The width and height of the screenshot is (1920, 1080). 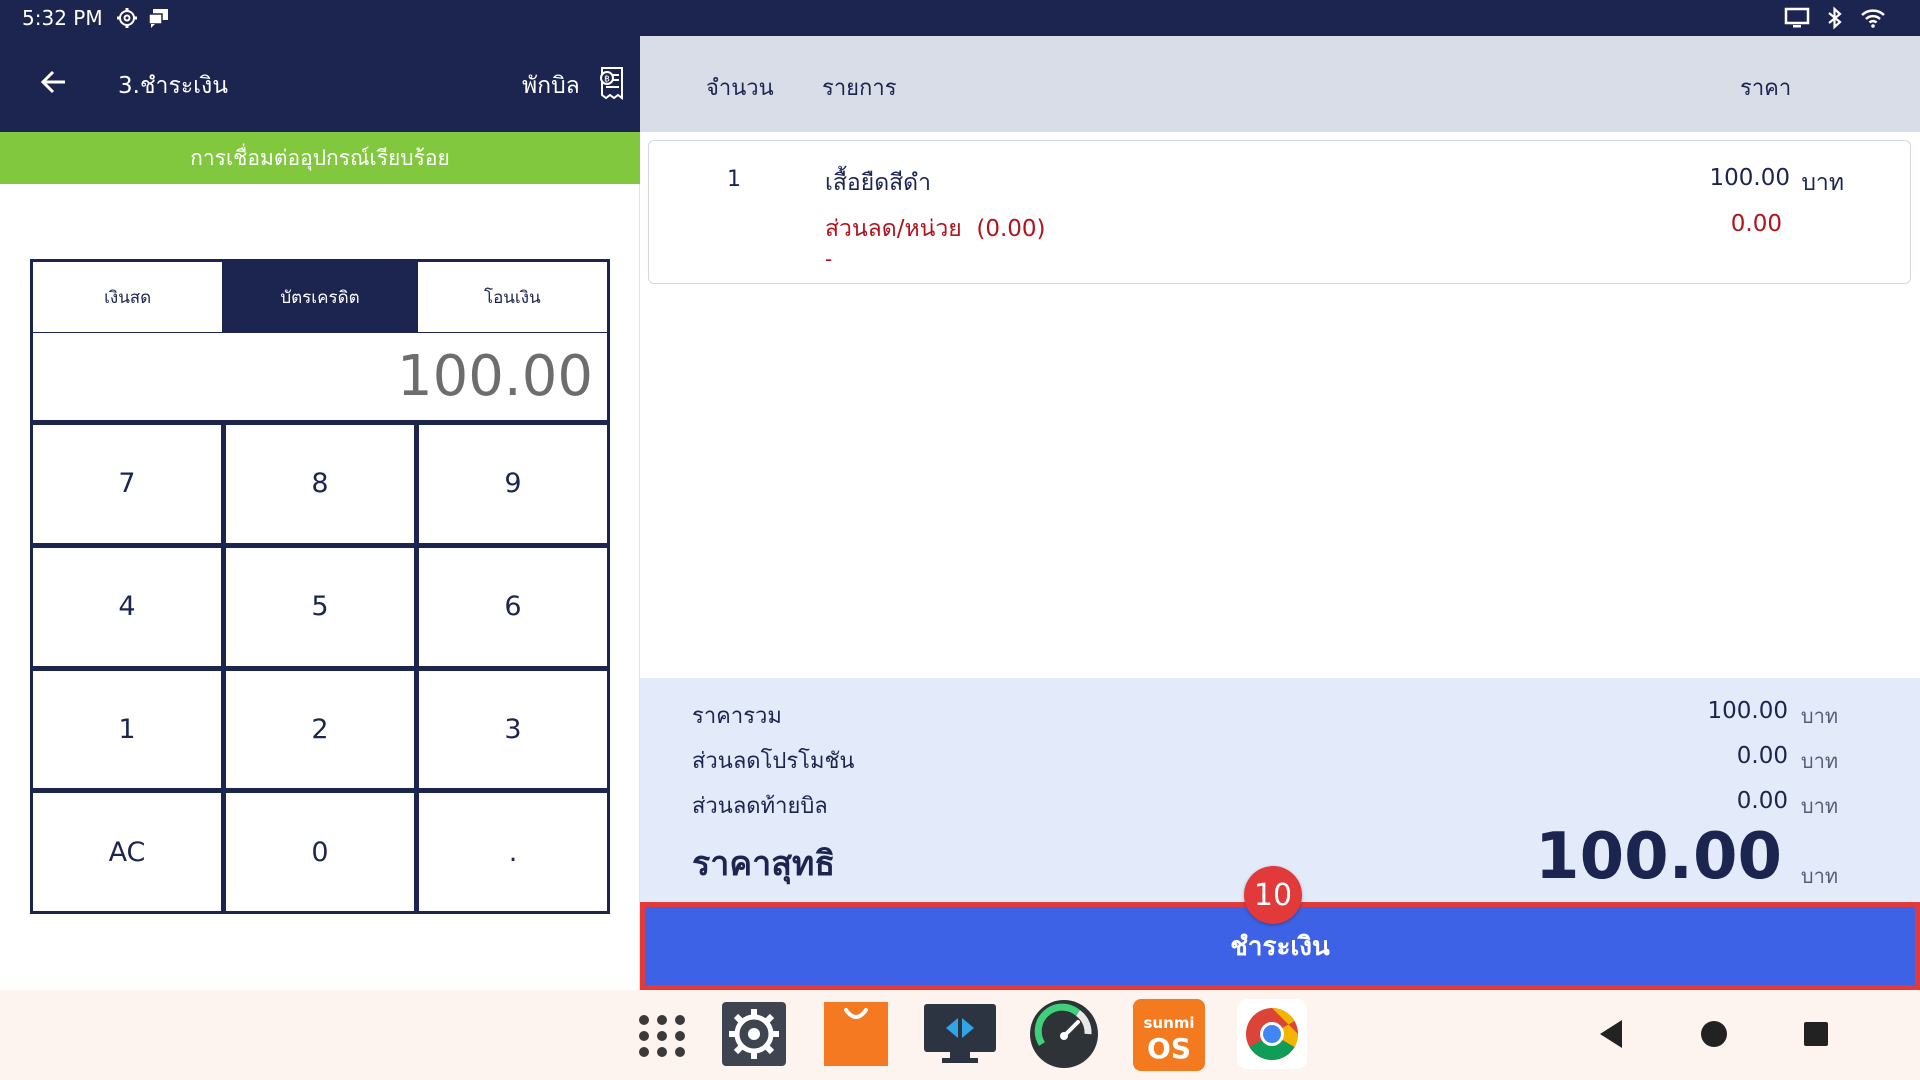 I want to click on bill-discount-value: 0.00, so click(x=1762, y=801).